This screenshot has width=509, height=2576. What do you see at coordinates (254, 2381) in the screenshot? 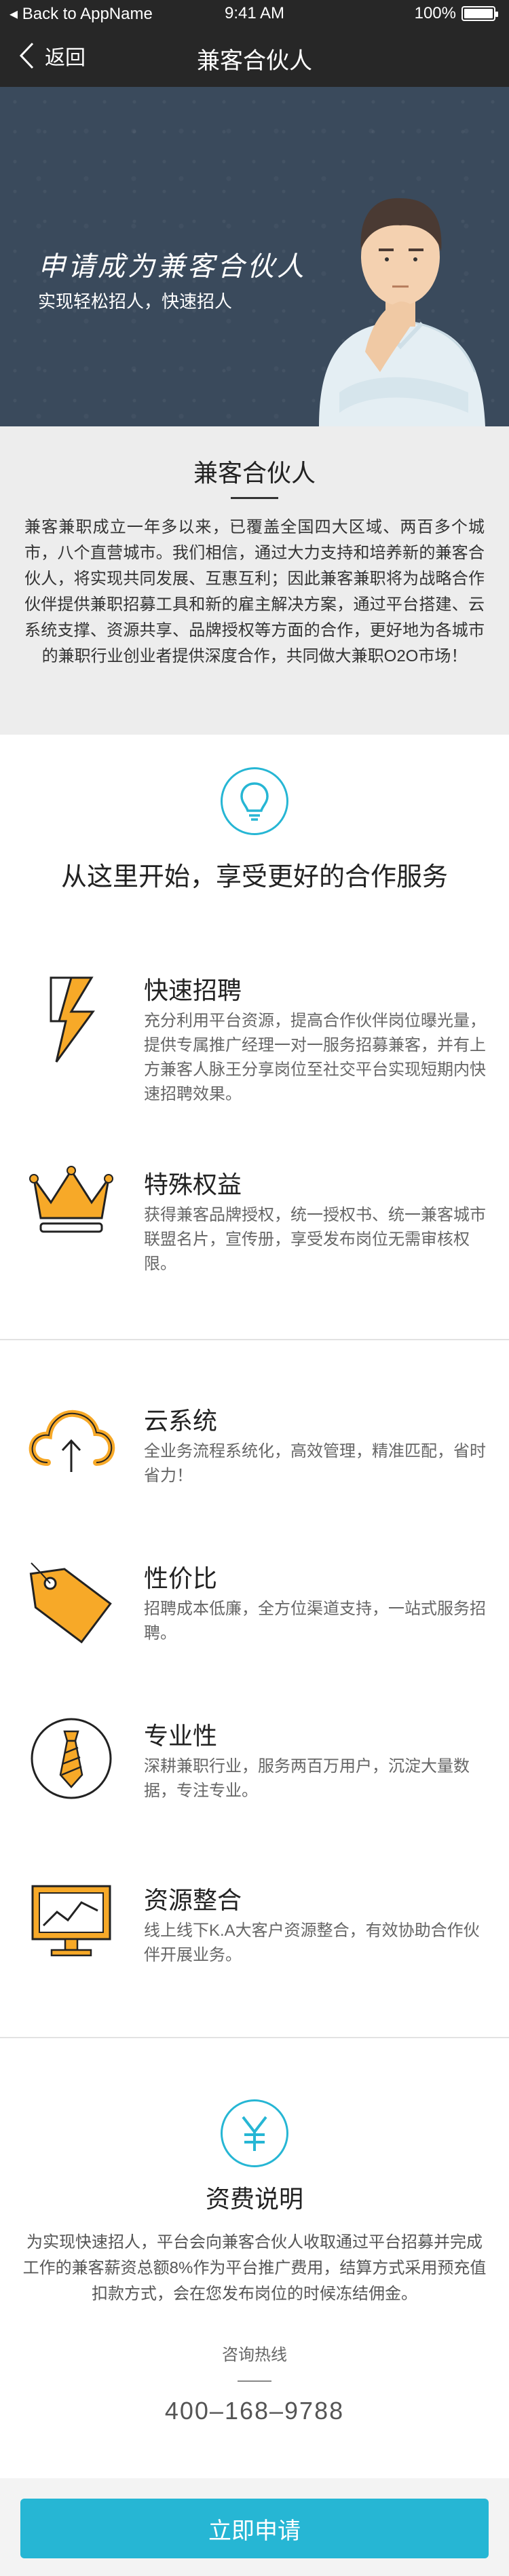
I see `hotline-divider` at bounding box center [254, 2381].